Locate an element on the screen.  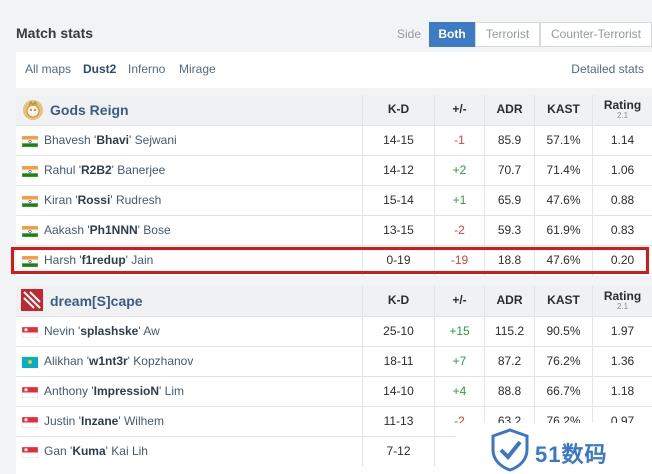
player-row: Aakash 'Ph1NNN' Bose 13-15 -2 59.3 61.9% 0.83 is located at coordinates (334, 230).